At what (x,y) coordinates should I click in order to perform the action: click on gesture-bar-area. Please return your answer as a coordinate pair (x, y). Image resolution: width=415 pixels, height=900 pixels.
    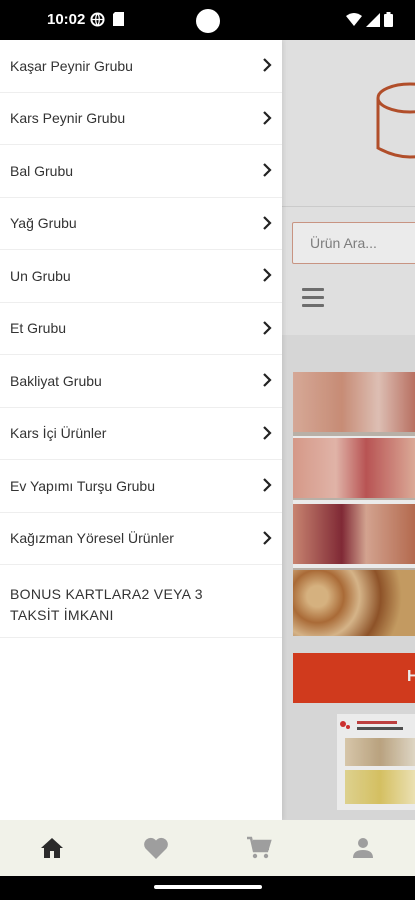
    Looking at the image, I should click on (207, 888).